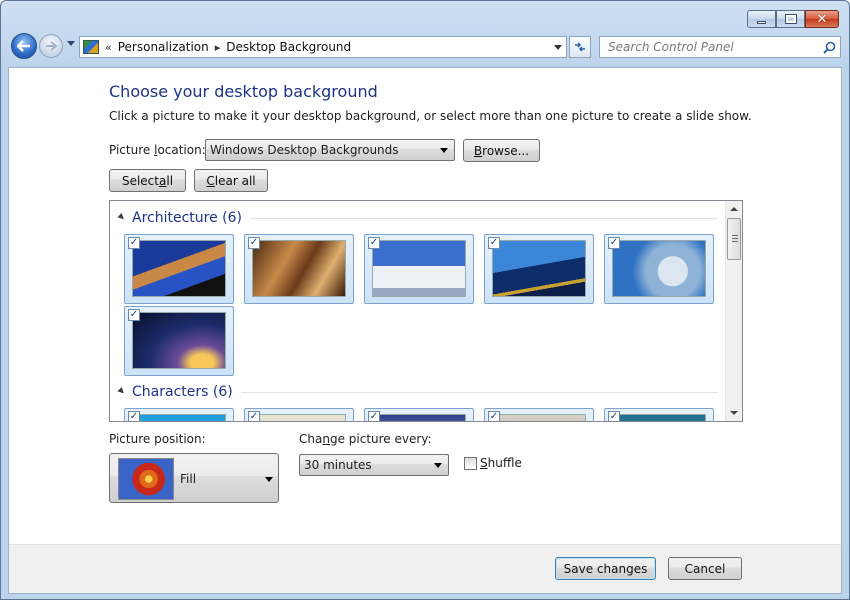 This screenshot has width=850, height=600. I want to click on scroll-down-icon, so click(734, 413).